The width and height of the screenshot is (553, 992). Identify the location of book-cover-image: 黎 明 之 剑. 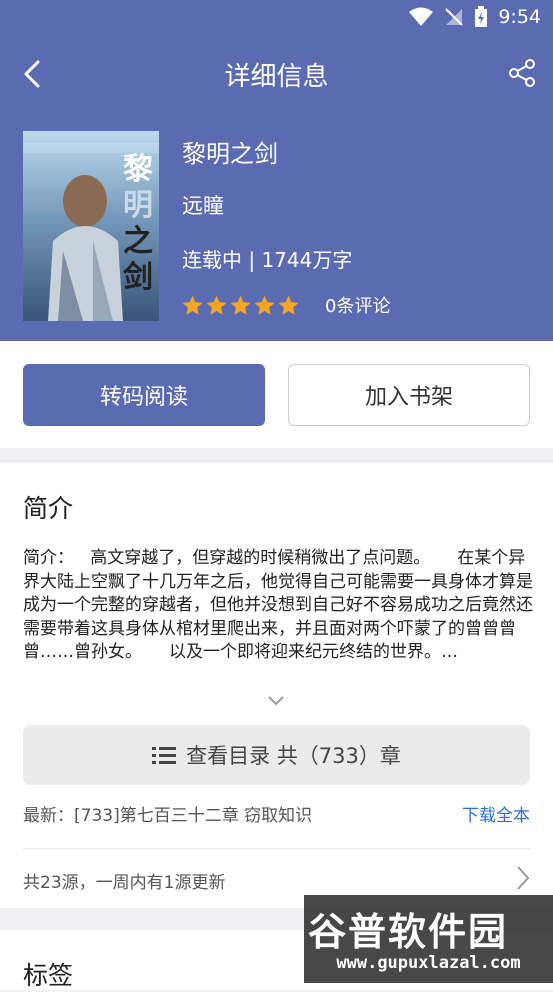
(91, 226).